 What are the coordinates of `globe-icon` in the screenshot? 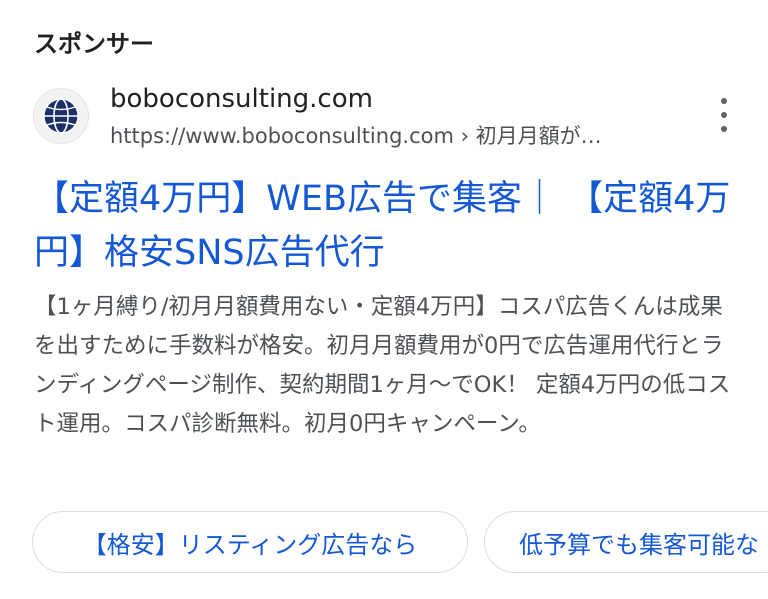 It's located at (61, 116).